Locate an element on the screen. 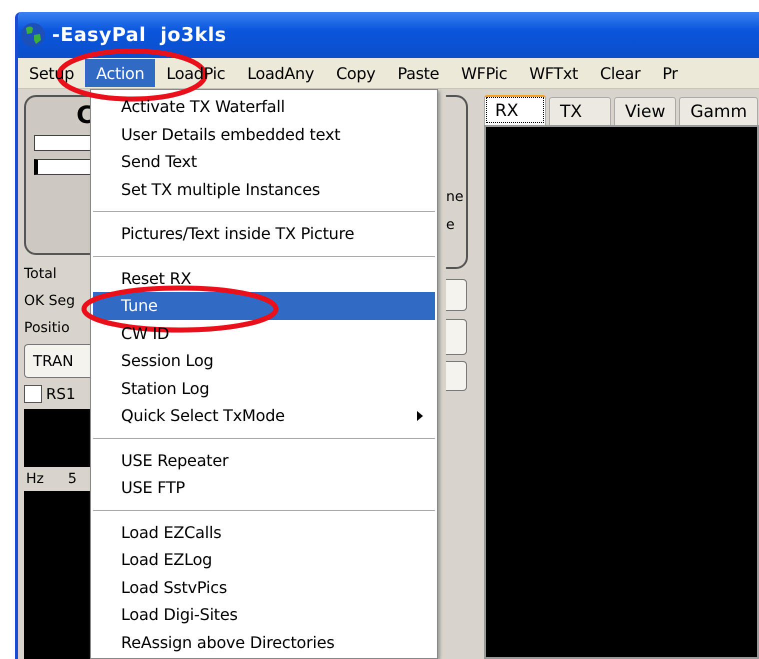 The height and width of the screenshot is (659, 759). menu-item: WFTxt is located at coordinates (553, 73).